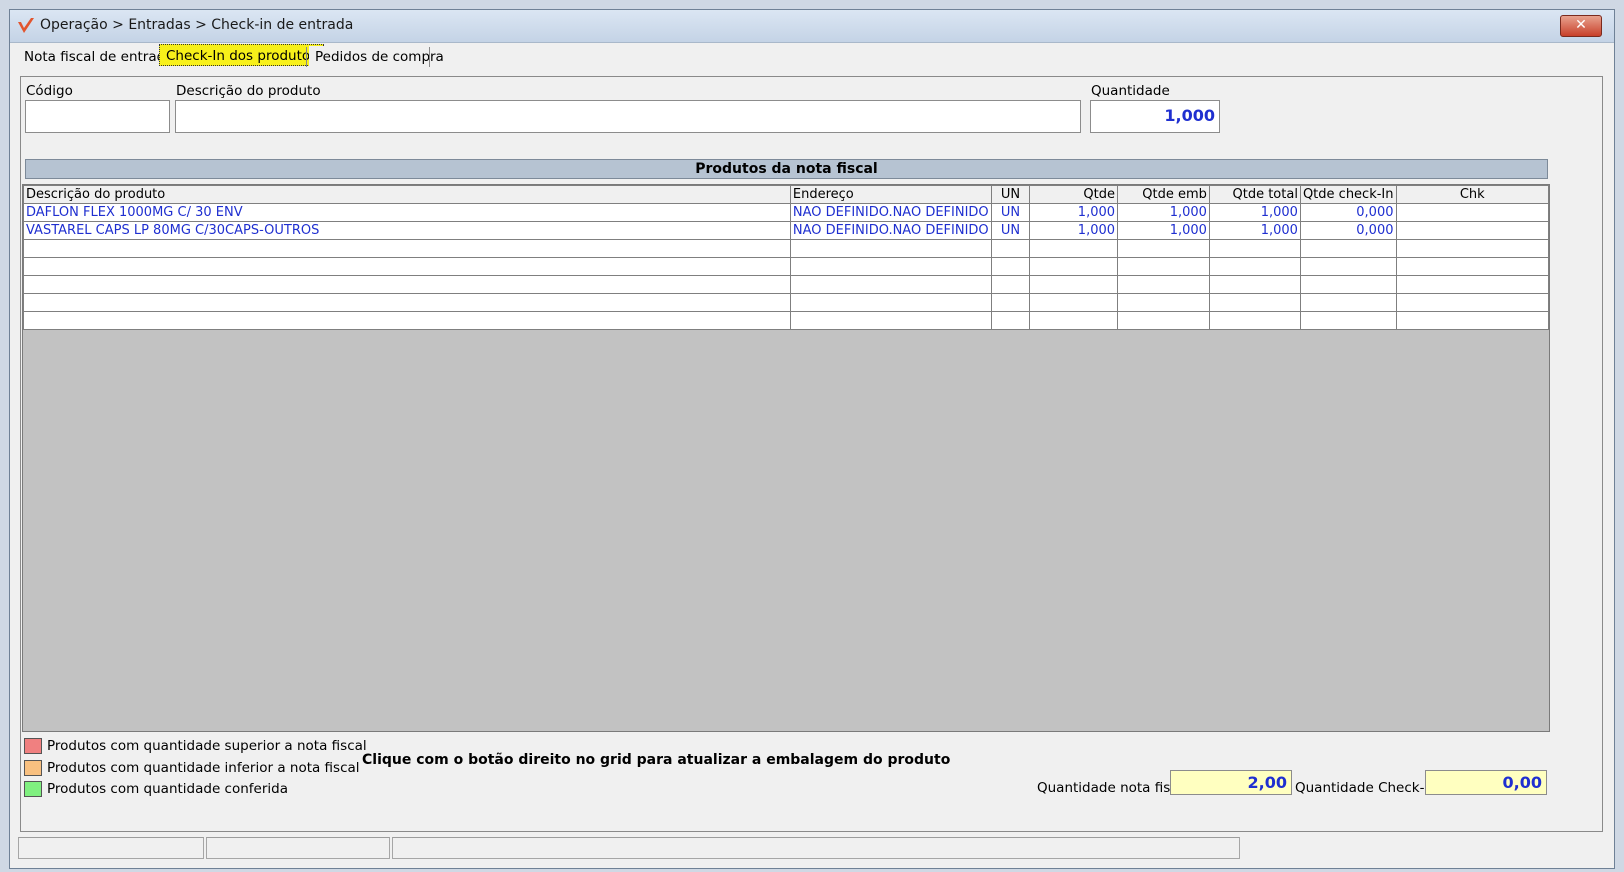 The height and width of the screenshot is (872, 1624). Describe the element at coordinates (786, 169) in the screenshot. I see `grid-title: Produtos da nota fiscal` at that location.